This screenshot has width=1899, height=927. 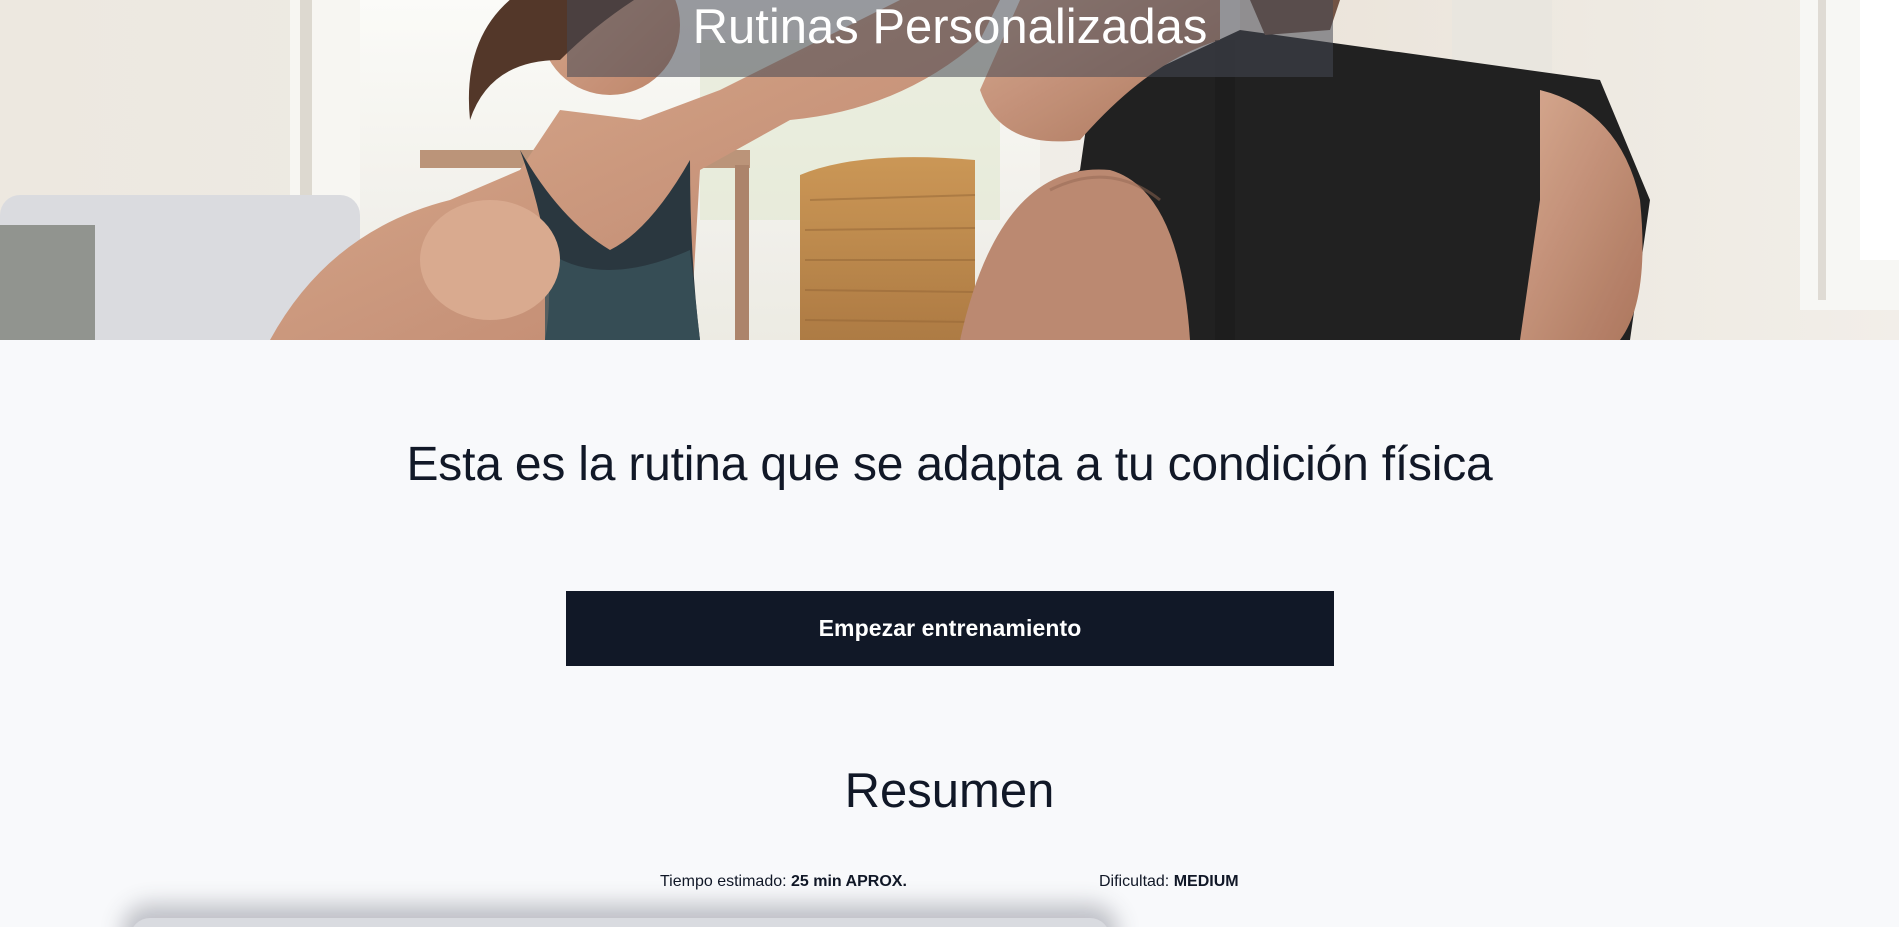 What do you see at coordinates (726, 881) in the screenshot?
I see `estimated-time-label: Tiempo estimado:` at bounding box center [726, 881].